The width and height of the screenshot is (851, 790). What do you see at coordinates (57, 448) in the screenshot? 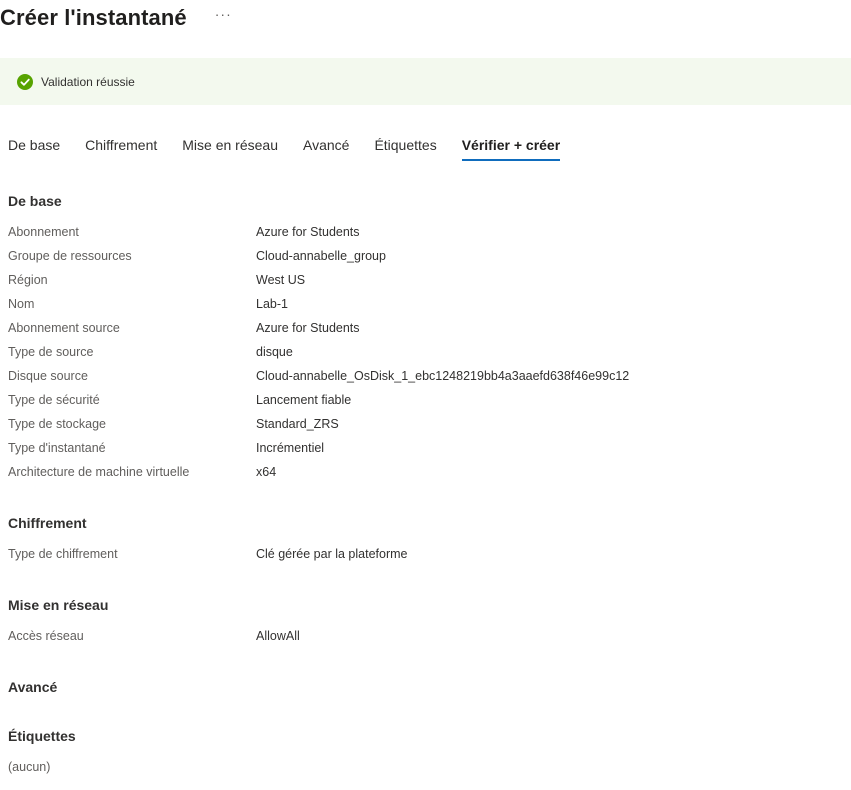
I see `row-label: Type d'instantané` at bounding box center [57, 448].